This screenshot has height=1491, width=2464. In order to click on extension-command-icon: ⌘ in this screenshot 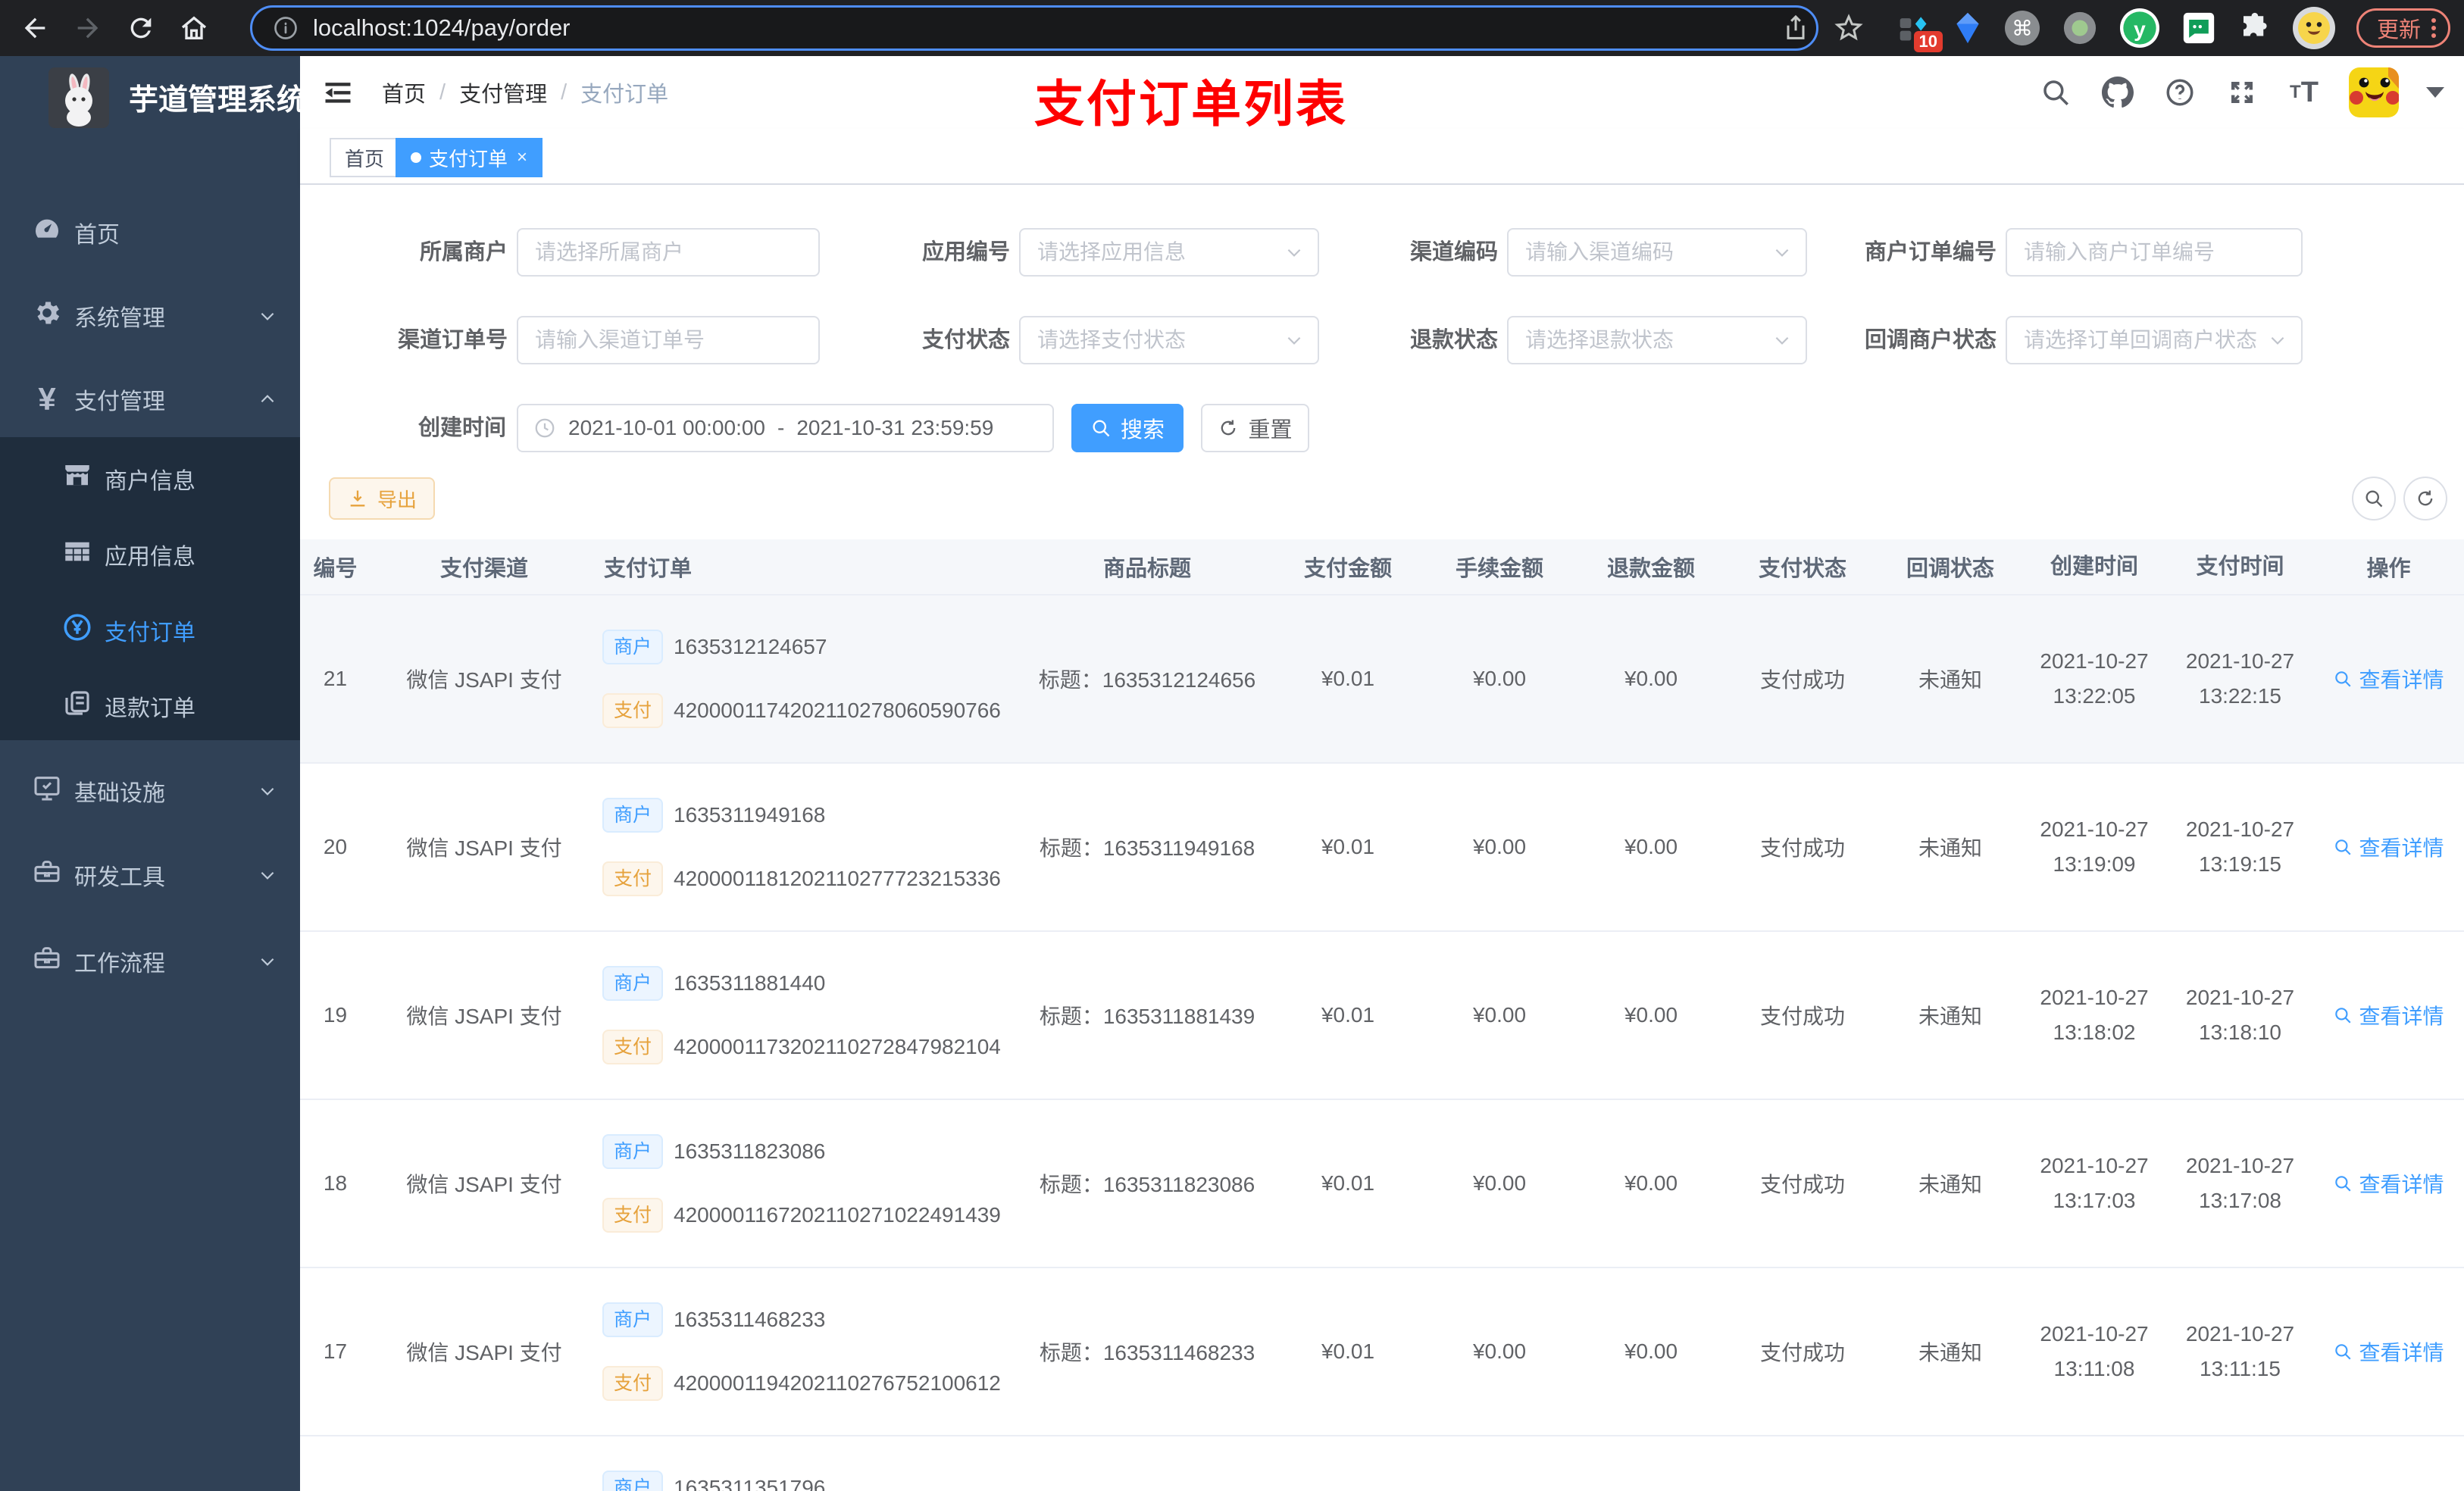, I will do `click(2022, 28)`.